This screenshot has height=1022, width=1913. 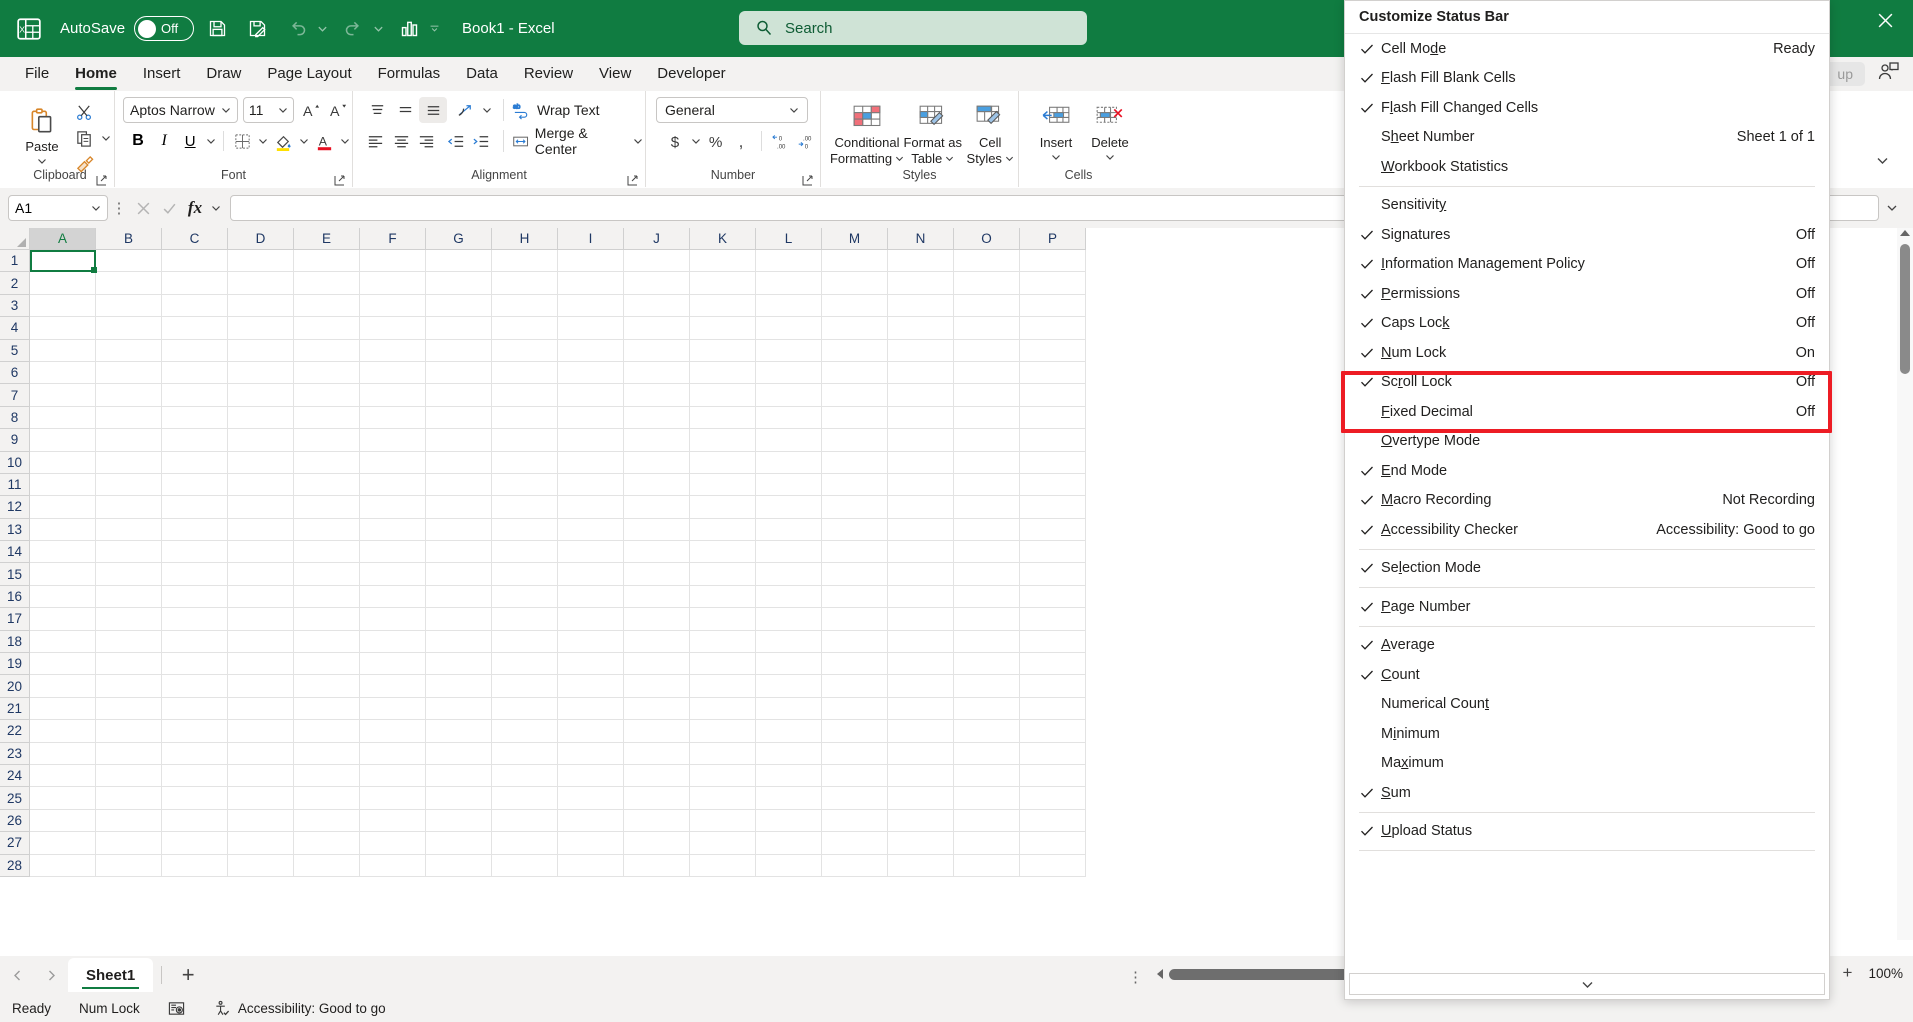 I want to click on merge-center-button: Merge & Center, so click(x=571, y=141).